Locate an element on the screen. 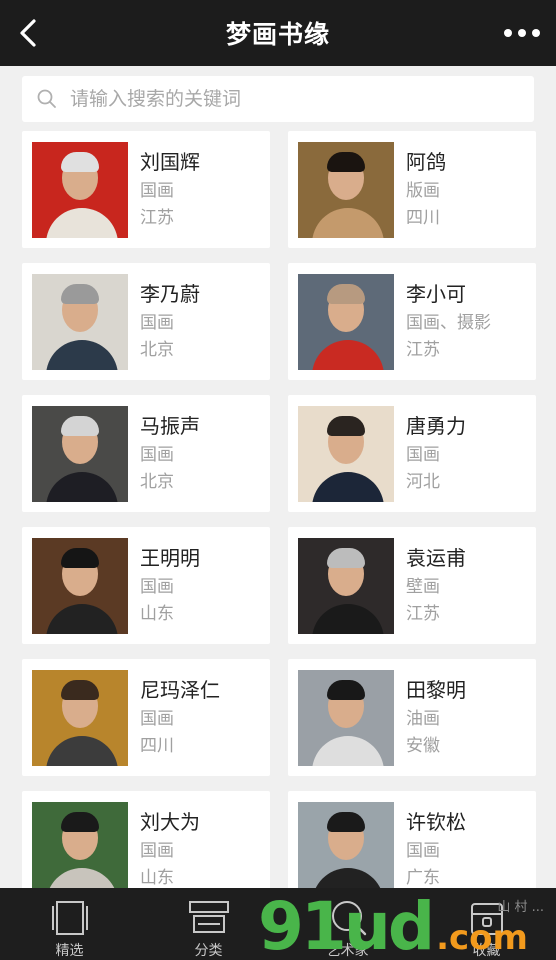 The image size is (556, 960). artist-info: 刘国辉 国画 江苏 is located at coordinates (170, 190).